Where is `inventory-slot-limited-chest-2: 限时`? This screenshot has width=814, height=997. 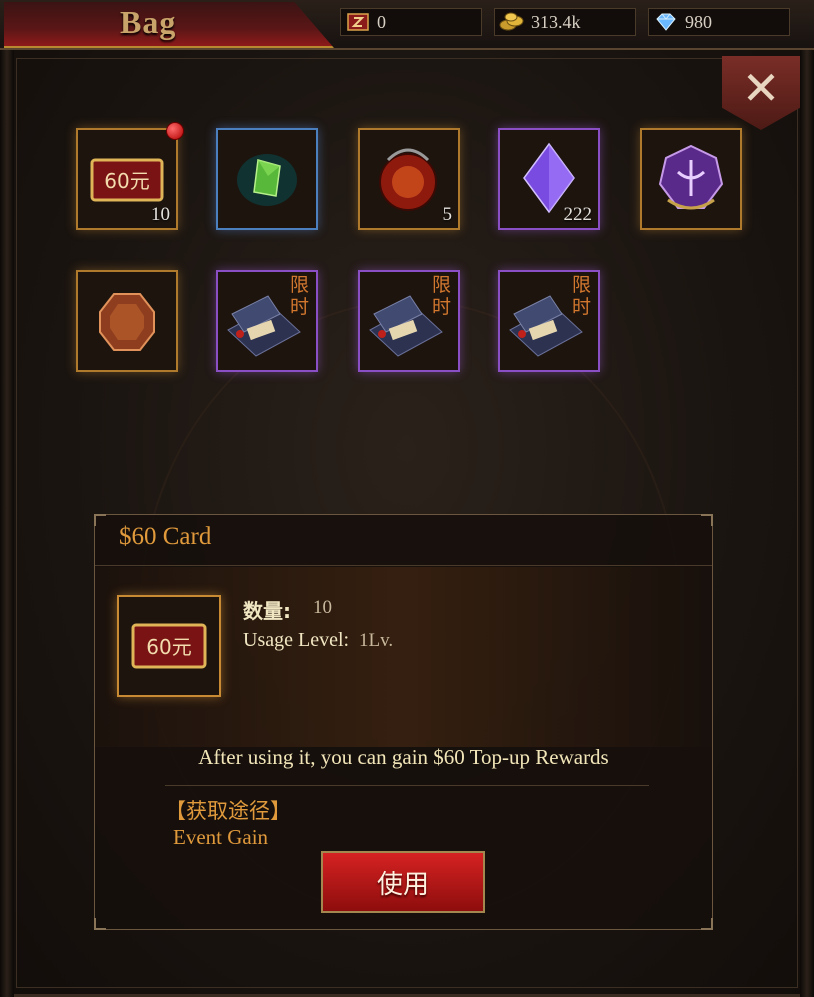
inventory-slot-limited-chest-2: 限时 is located at coordinates (409, 321).